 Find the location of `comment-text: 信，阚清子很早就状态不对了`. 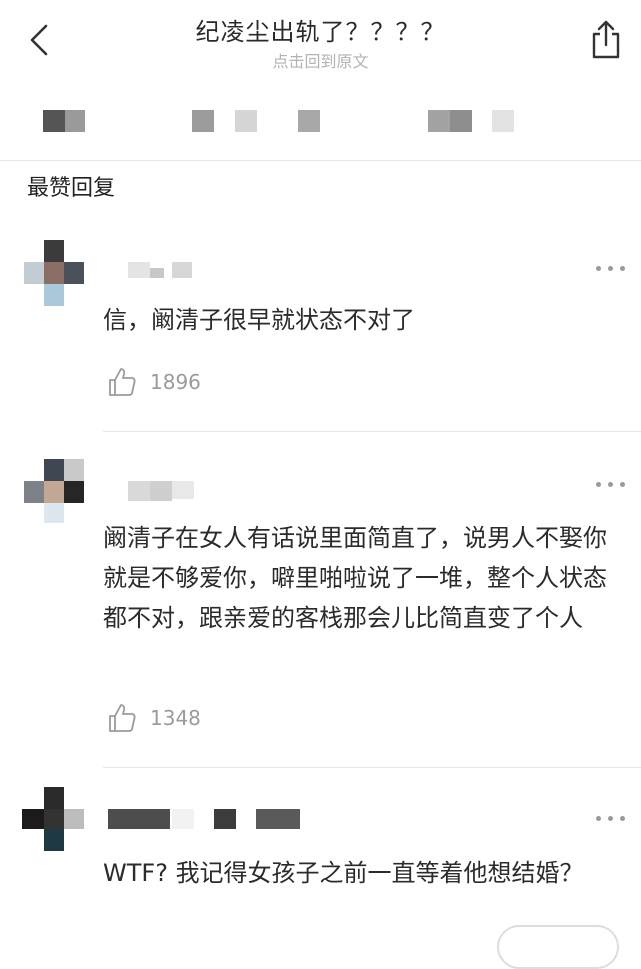

comment-text: 信，阚清子很早就状态不对了 is located at coordinates (259, 320).